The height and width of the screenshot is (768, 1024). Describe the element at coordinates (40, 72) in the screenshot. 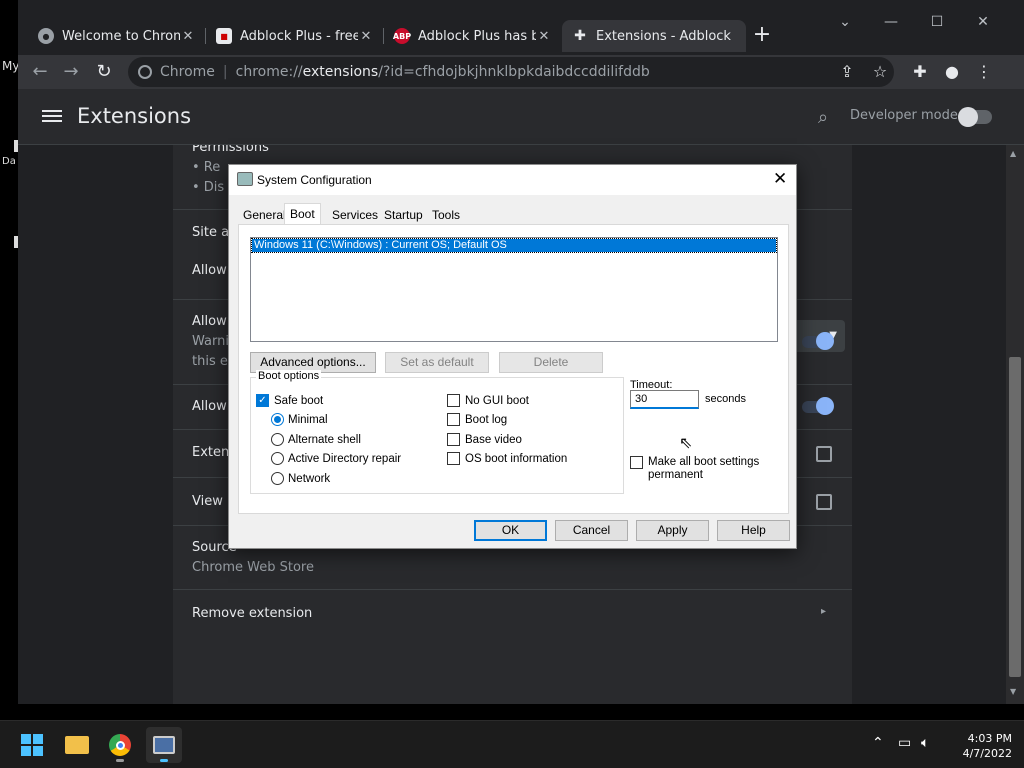

I see `back-button: ←` at that location.